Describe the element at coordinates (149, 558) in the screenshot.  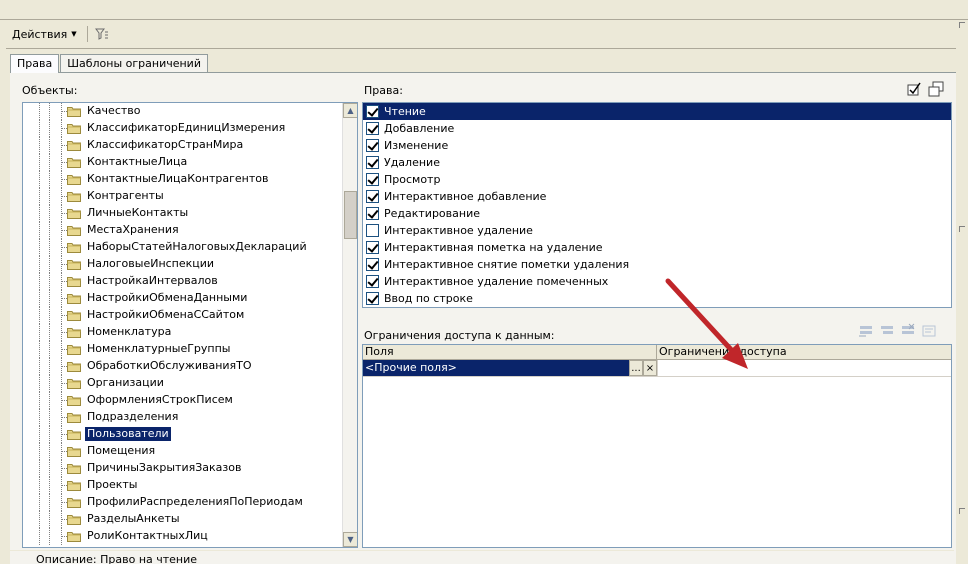
I see `description-value: Право на чтение` at that location.